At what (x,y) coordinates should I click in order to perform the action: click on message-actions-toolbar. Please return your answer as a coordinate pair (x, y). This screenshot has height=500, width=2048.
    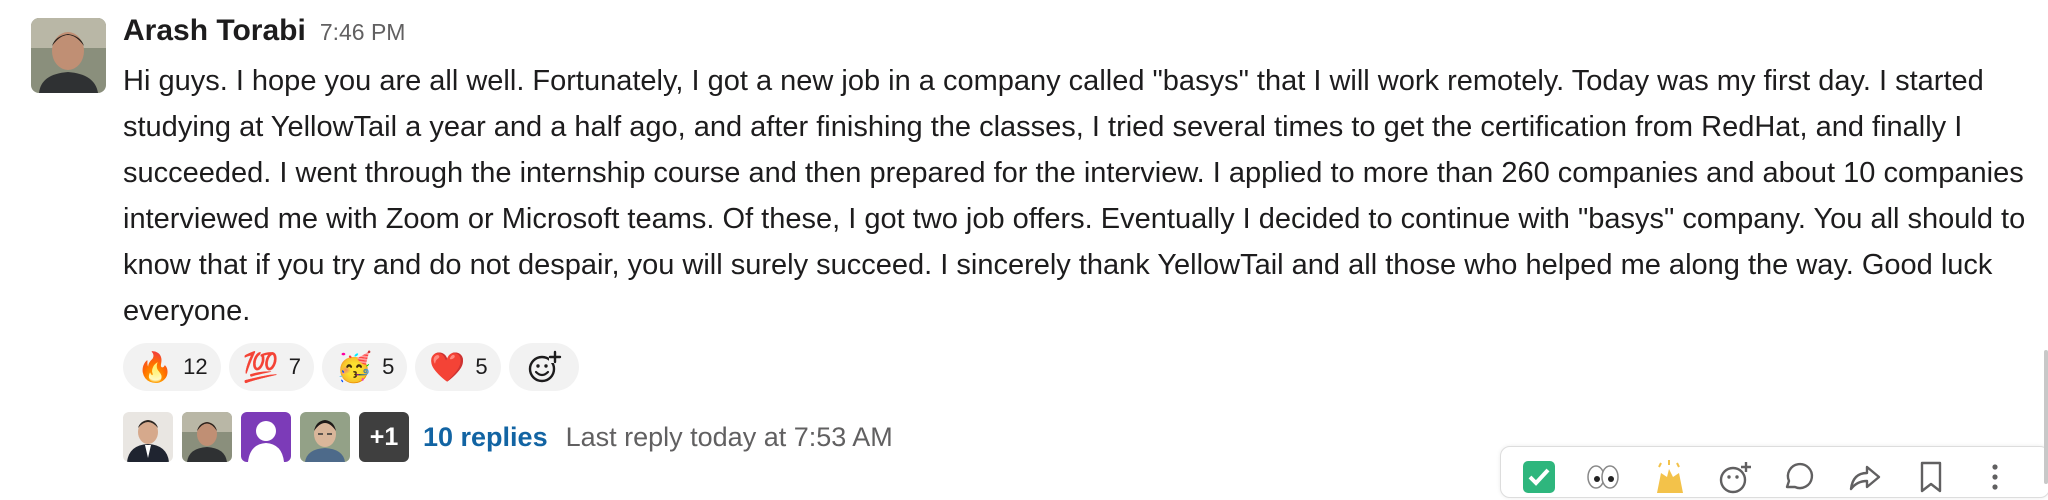
    Looking at the image, I should click on (1774, 472).